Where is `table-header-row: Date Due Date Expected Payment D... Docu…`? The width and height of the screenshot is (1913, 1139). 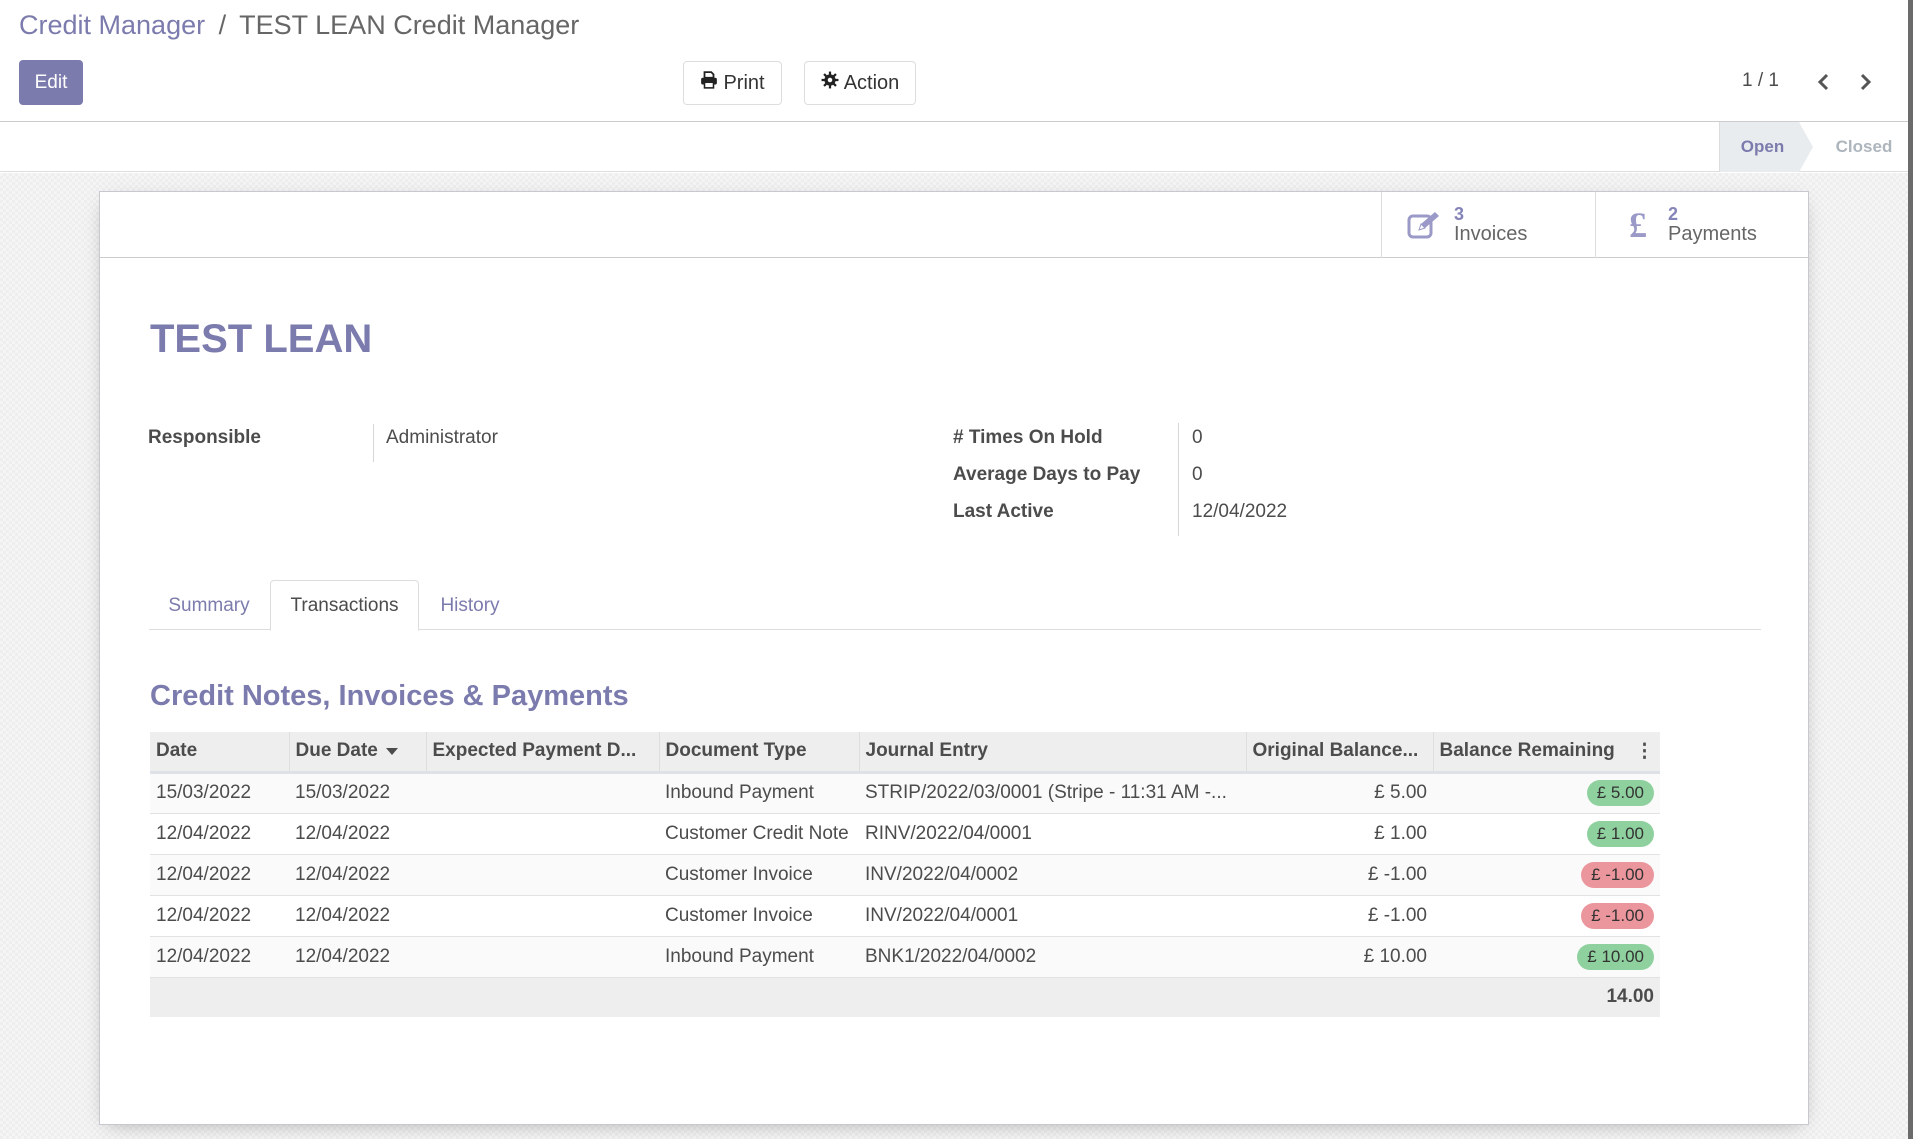 table-header-row: Date Due Date Expected Payment D... Docu… is located at coordinates (905, 753).